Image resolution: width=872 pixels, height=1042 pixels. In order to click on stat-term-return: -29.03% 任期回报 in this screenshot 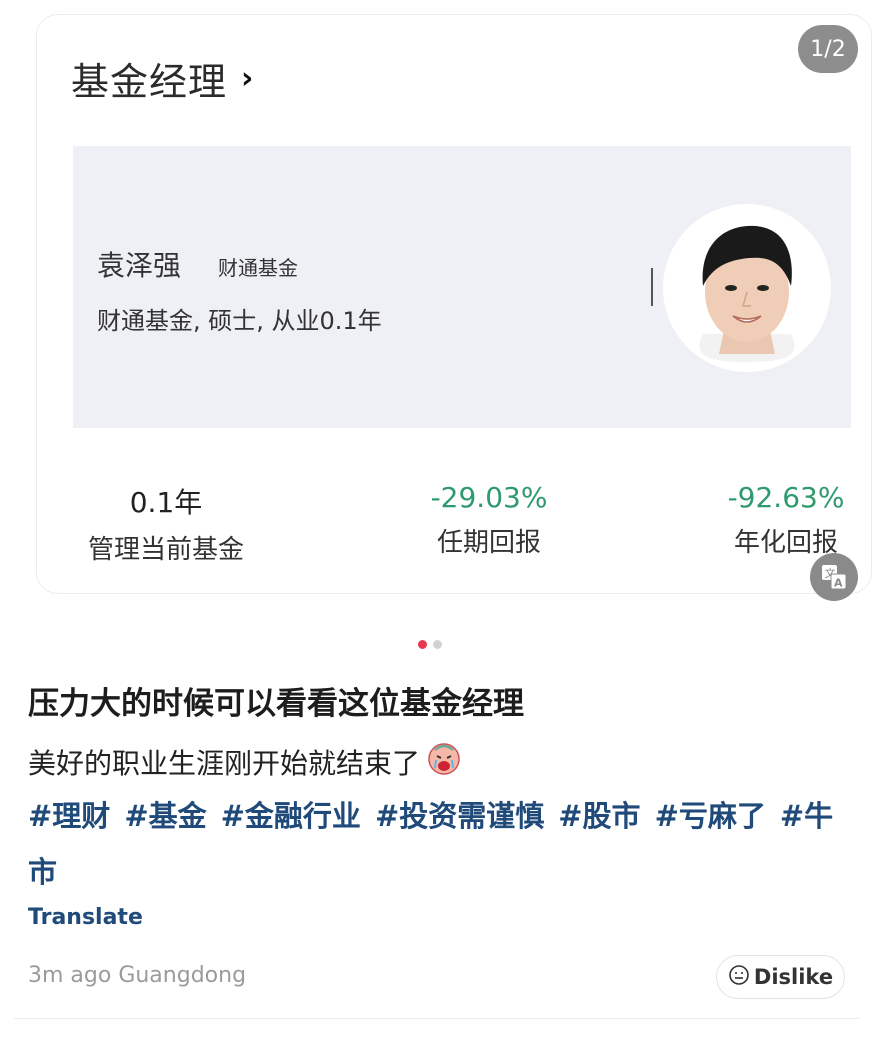, I will do `click(489, 520)`.